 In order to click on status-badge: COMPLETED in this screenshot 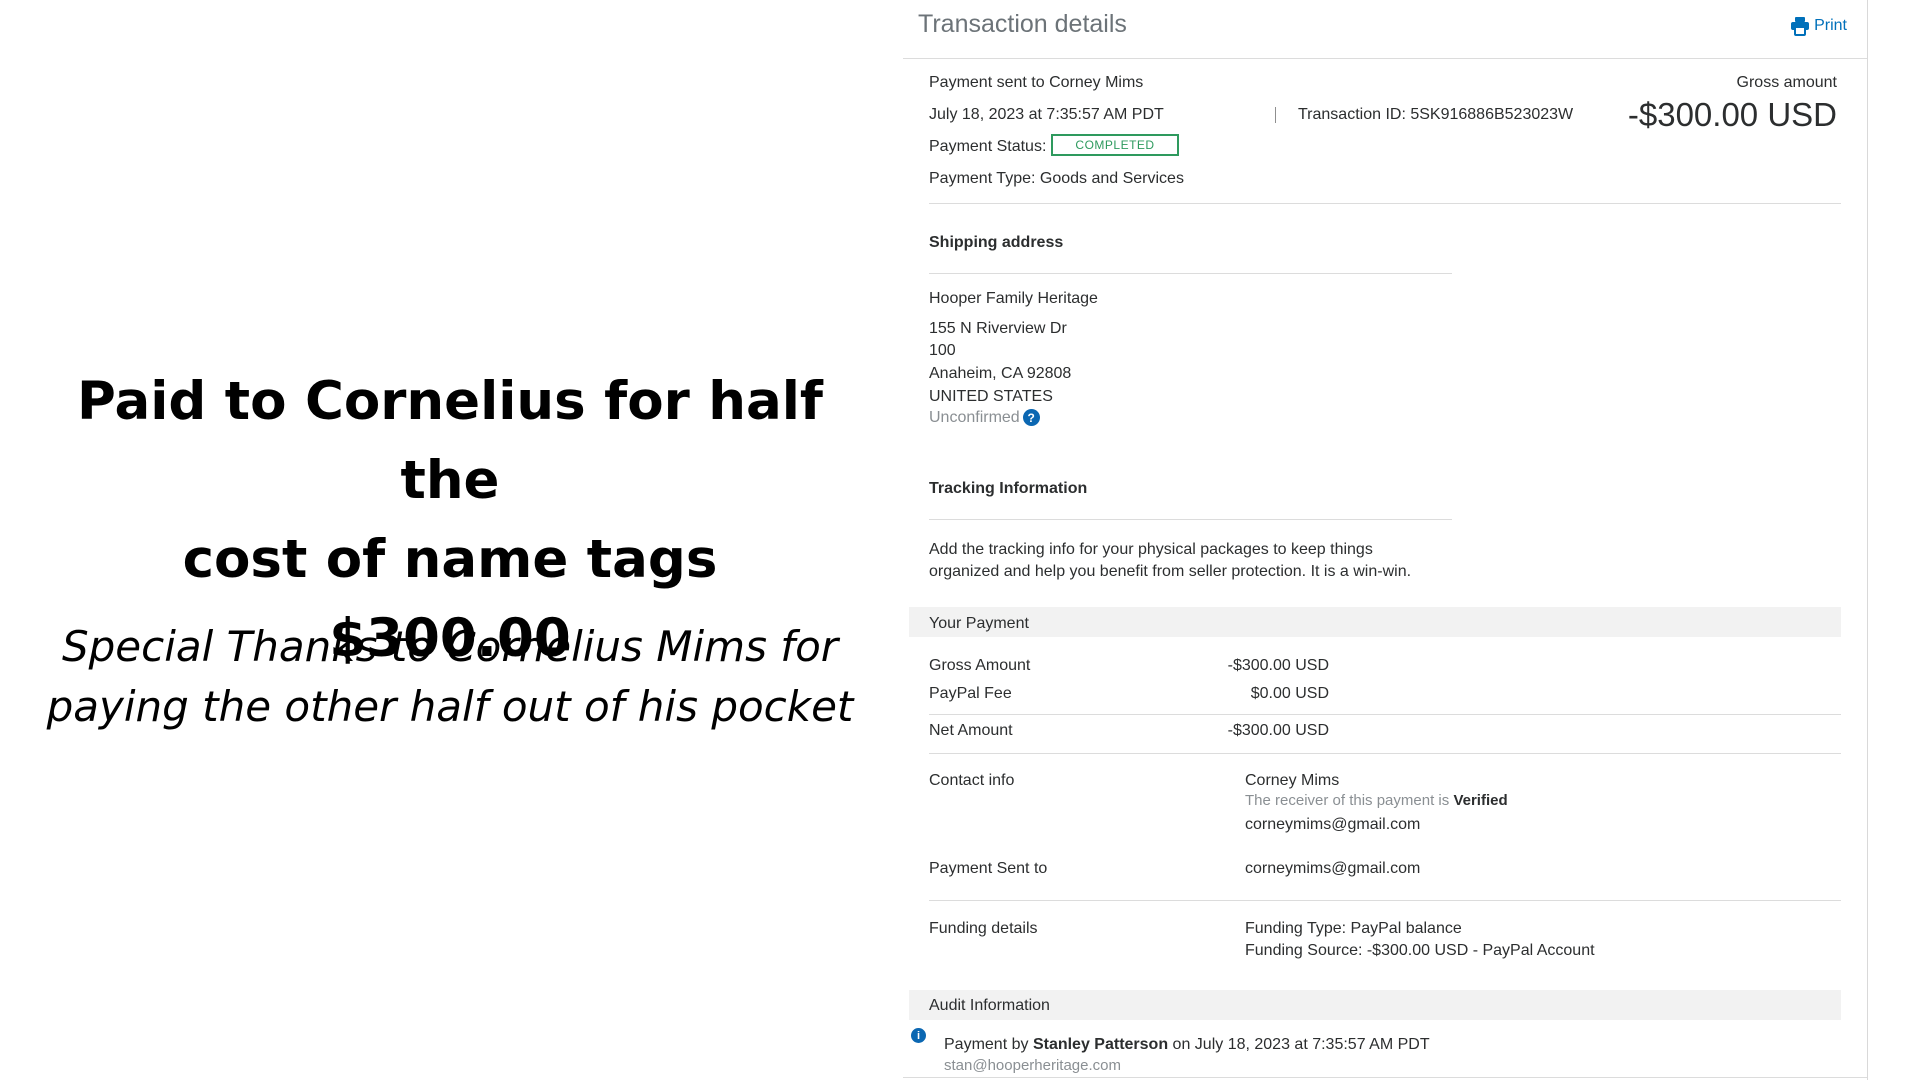, I will do `click(1115, 145)`.